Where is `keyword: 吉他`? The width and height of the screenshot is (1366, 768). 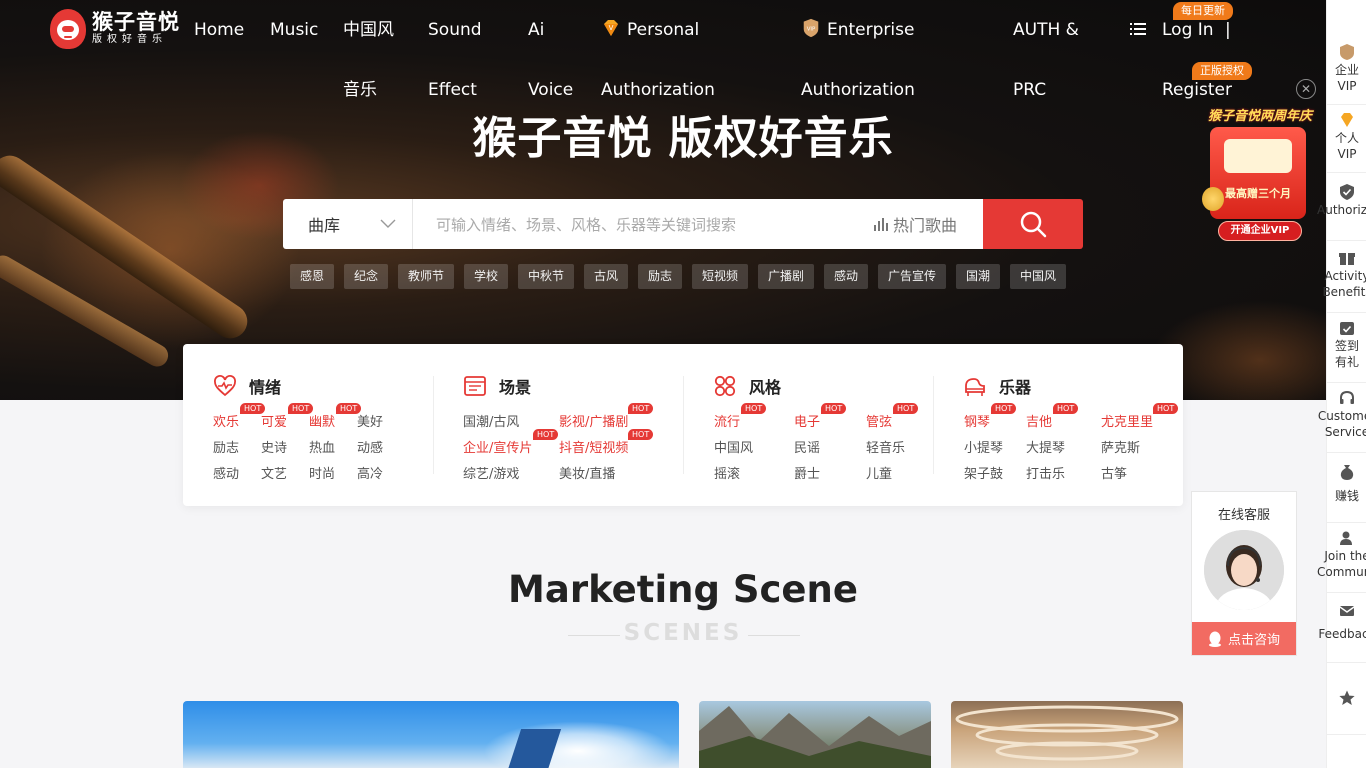 keyword: 吉他 is located at coordinates (1039, 420).